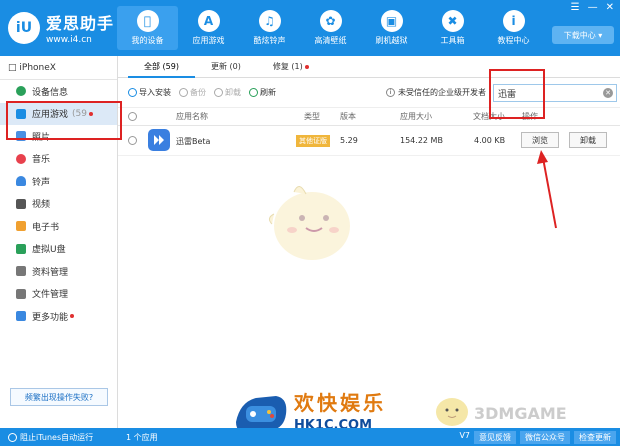 The width and height of the screenshot is (620, 446). What do you see at coordinates (59, 437) in the screenshot?
I see `itunes-block-toggle: 阻止iTunes自动运行` at bounding box center [59, 437].